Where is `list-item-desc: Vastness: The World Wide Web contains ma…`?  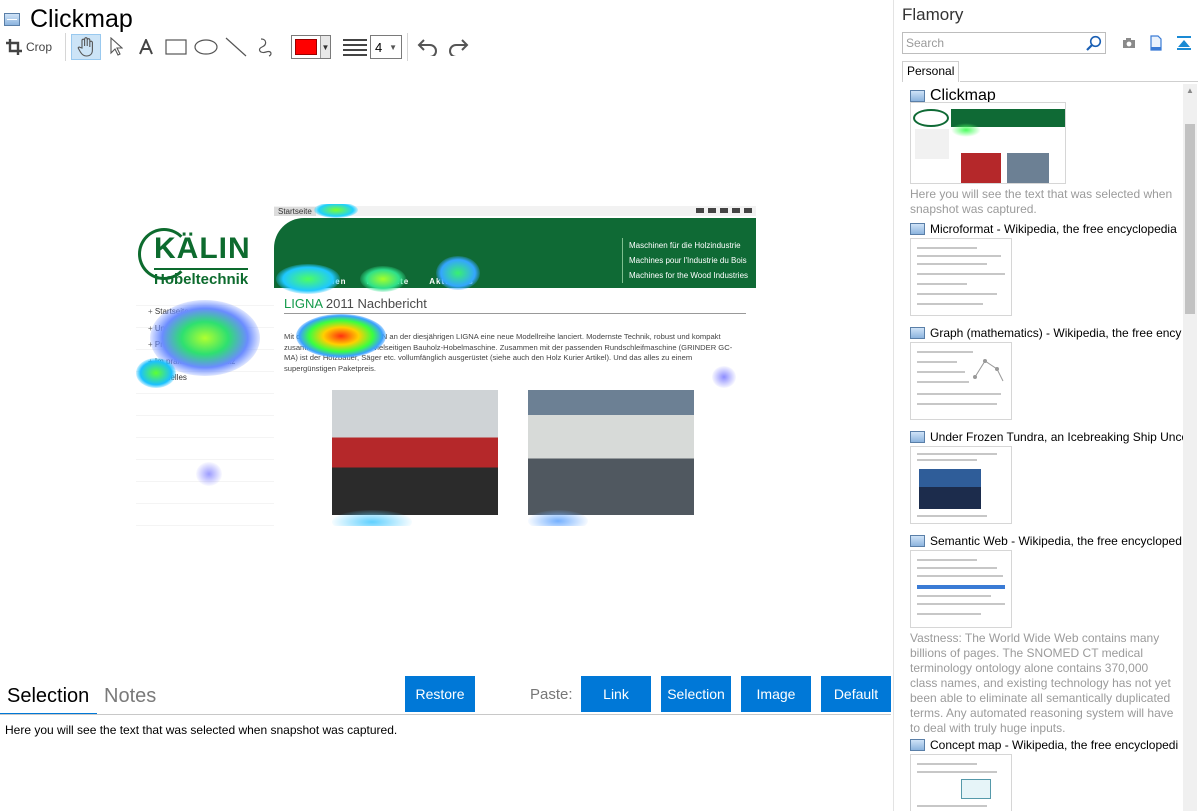 list-item-desc: Vastness: The World Wide Web contains ma… is located at coordinates (1042, 683).